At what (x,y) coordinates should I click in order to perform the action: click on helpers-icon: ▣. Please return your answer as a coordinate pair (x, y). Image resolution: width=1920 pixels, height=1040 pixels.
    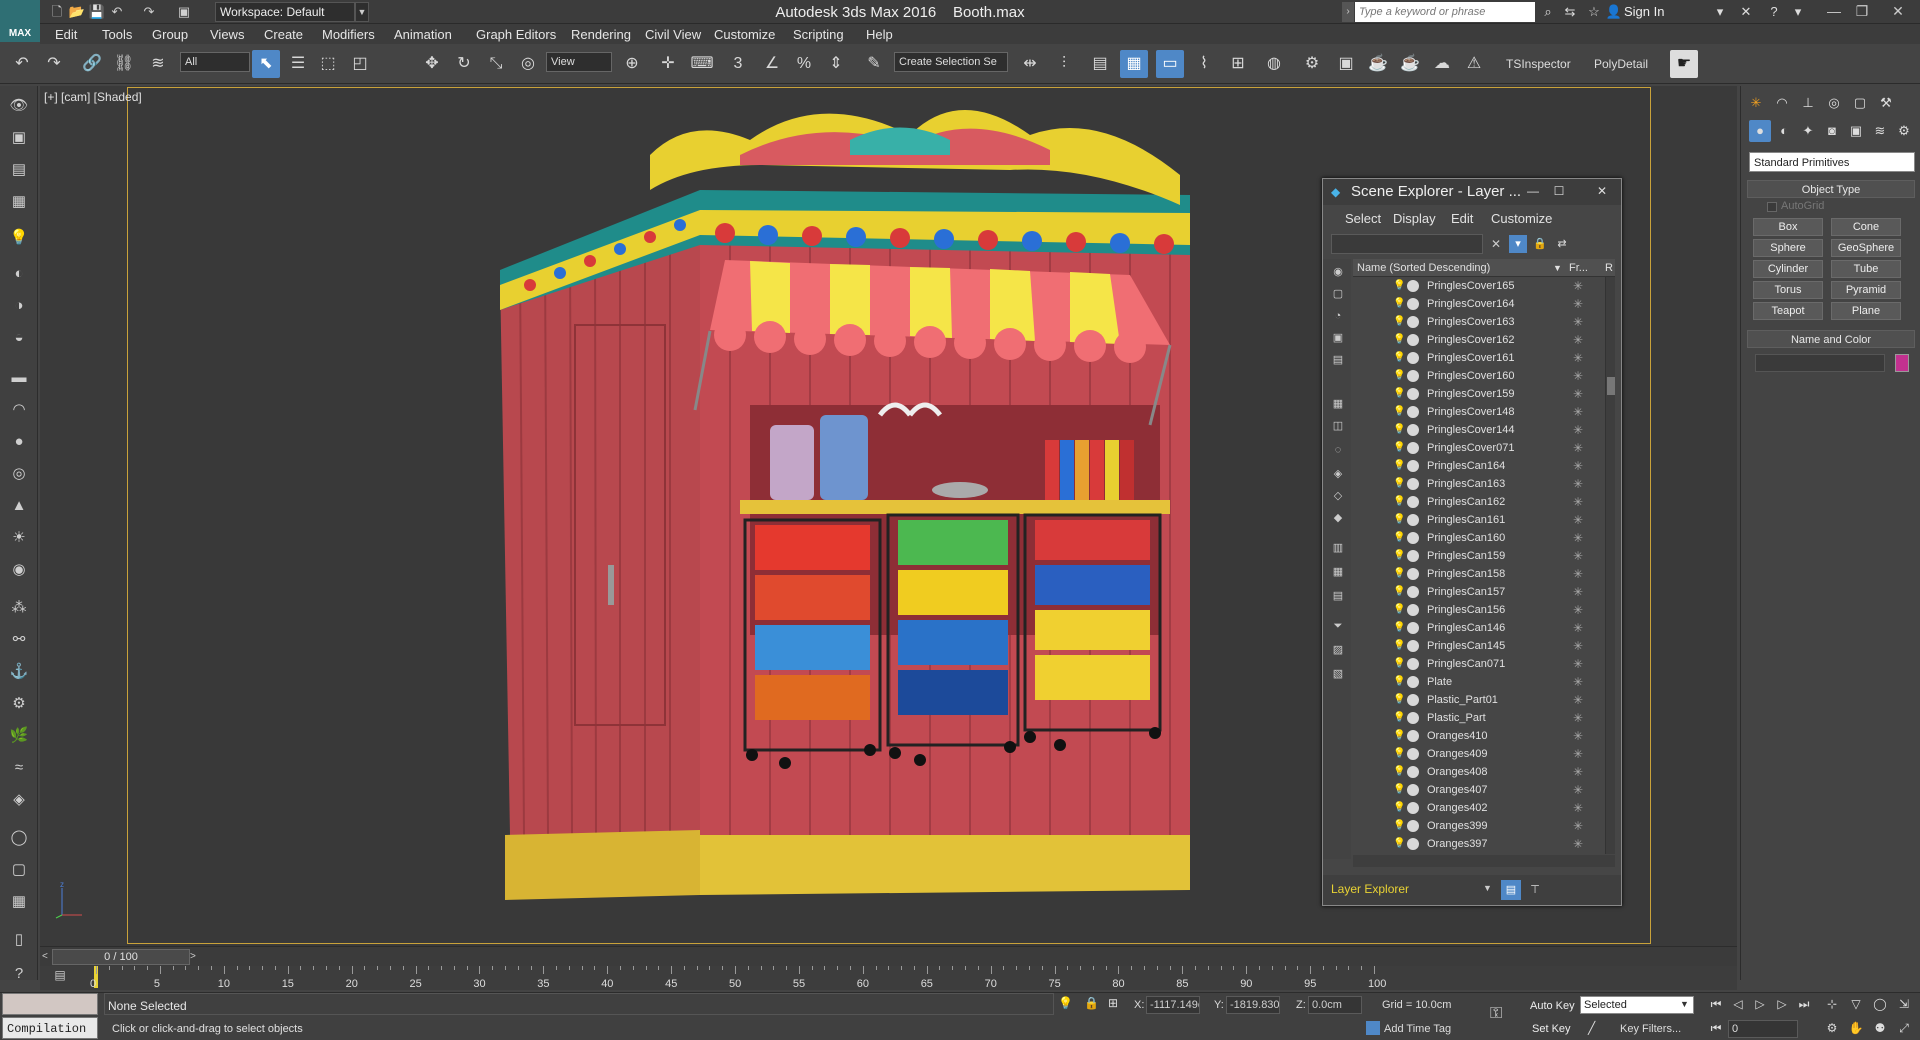
    Looking at the image, I should click on (1856, 131).